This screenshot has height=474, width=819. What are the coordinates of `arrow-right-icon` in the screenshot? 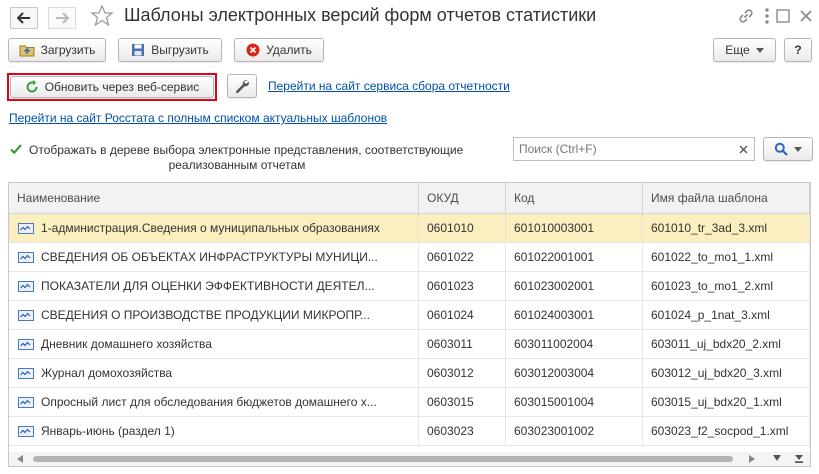 It's located at (62, 18).